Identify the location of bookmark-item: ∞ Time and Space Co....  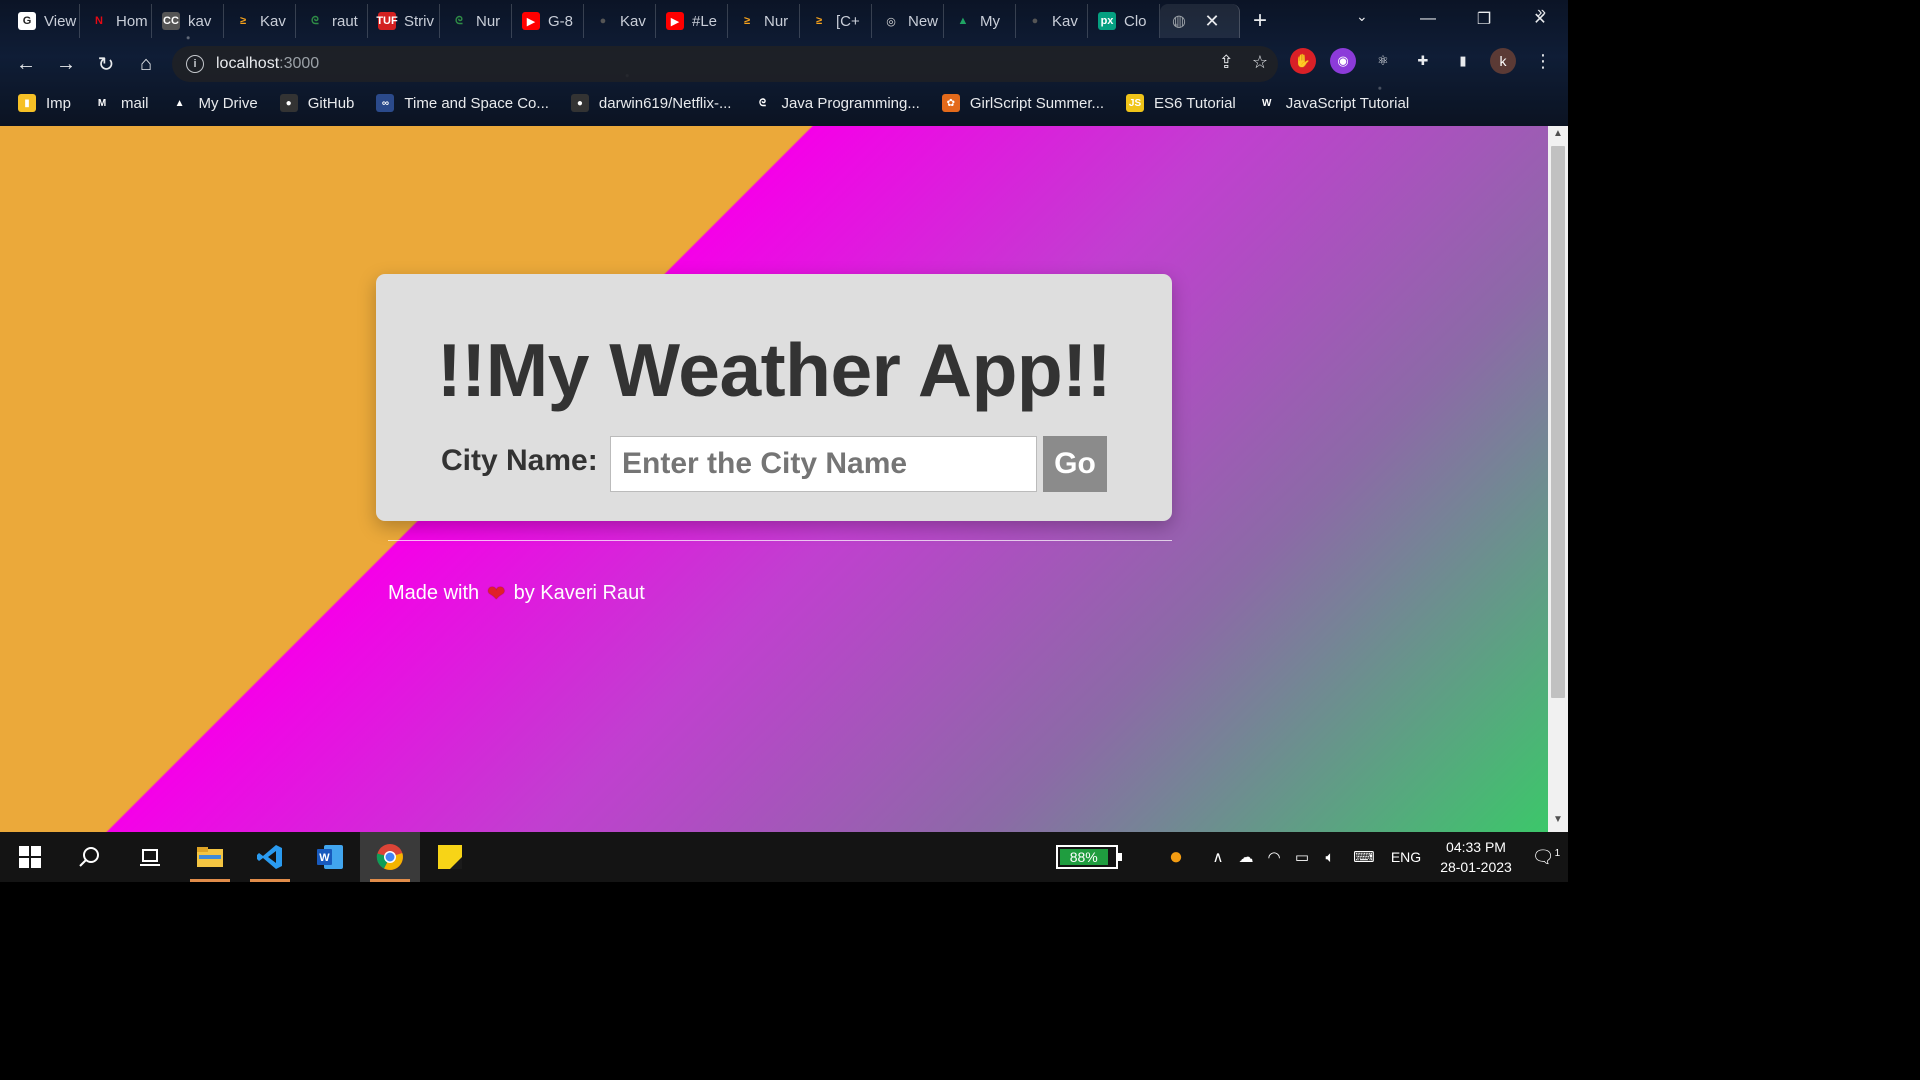
(462, 103).